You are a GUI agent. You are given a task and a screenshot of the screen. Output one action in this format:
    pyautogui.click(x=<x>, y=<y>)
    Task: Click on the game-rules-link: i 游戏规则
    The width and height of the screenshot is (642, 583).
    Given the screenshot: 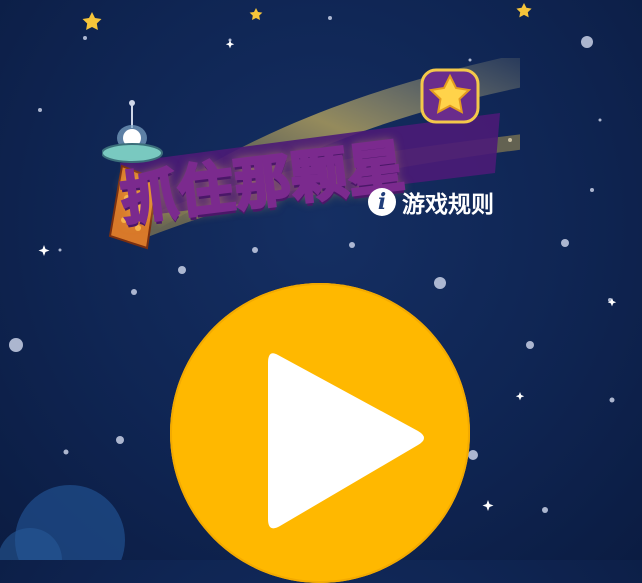 What is the action you would take?
    pyautogui.click(x=431, y=202)
    